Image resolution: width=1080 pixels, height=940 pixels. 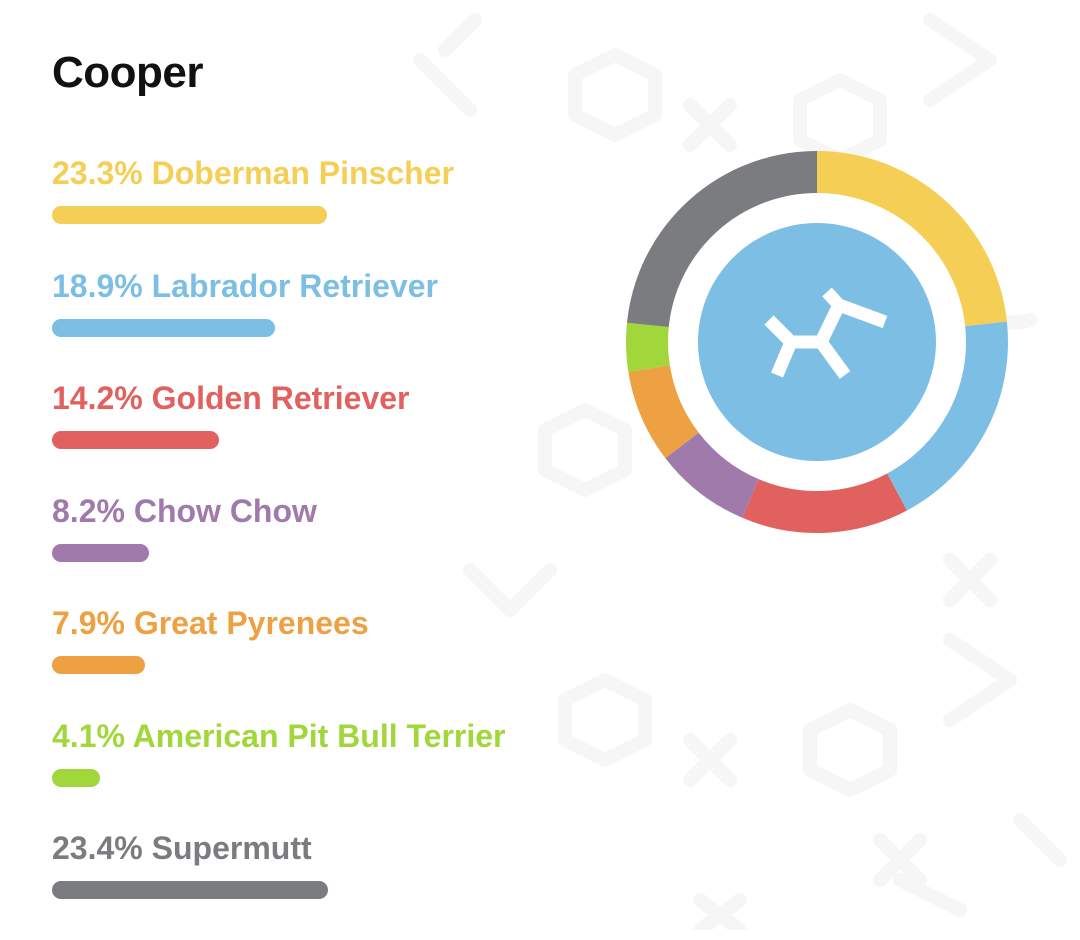 I want to click on breed-row: 18.9% Labrador Retriever, so click(x=332, y=321).